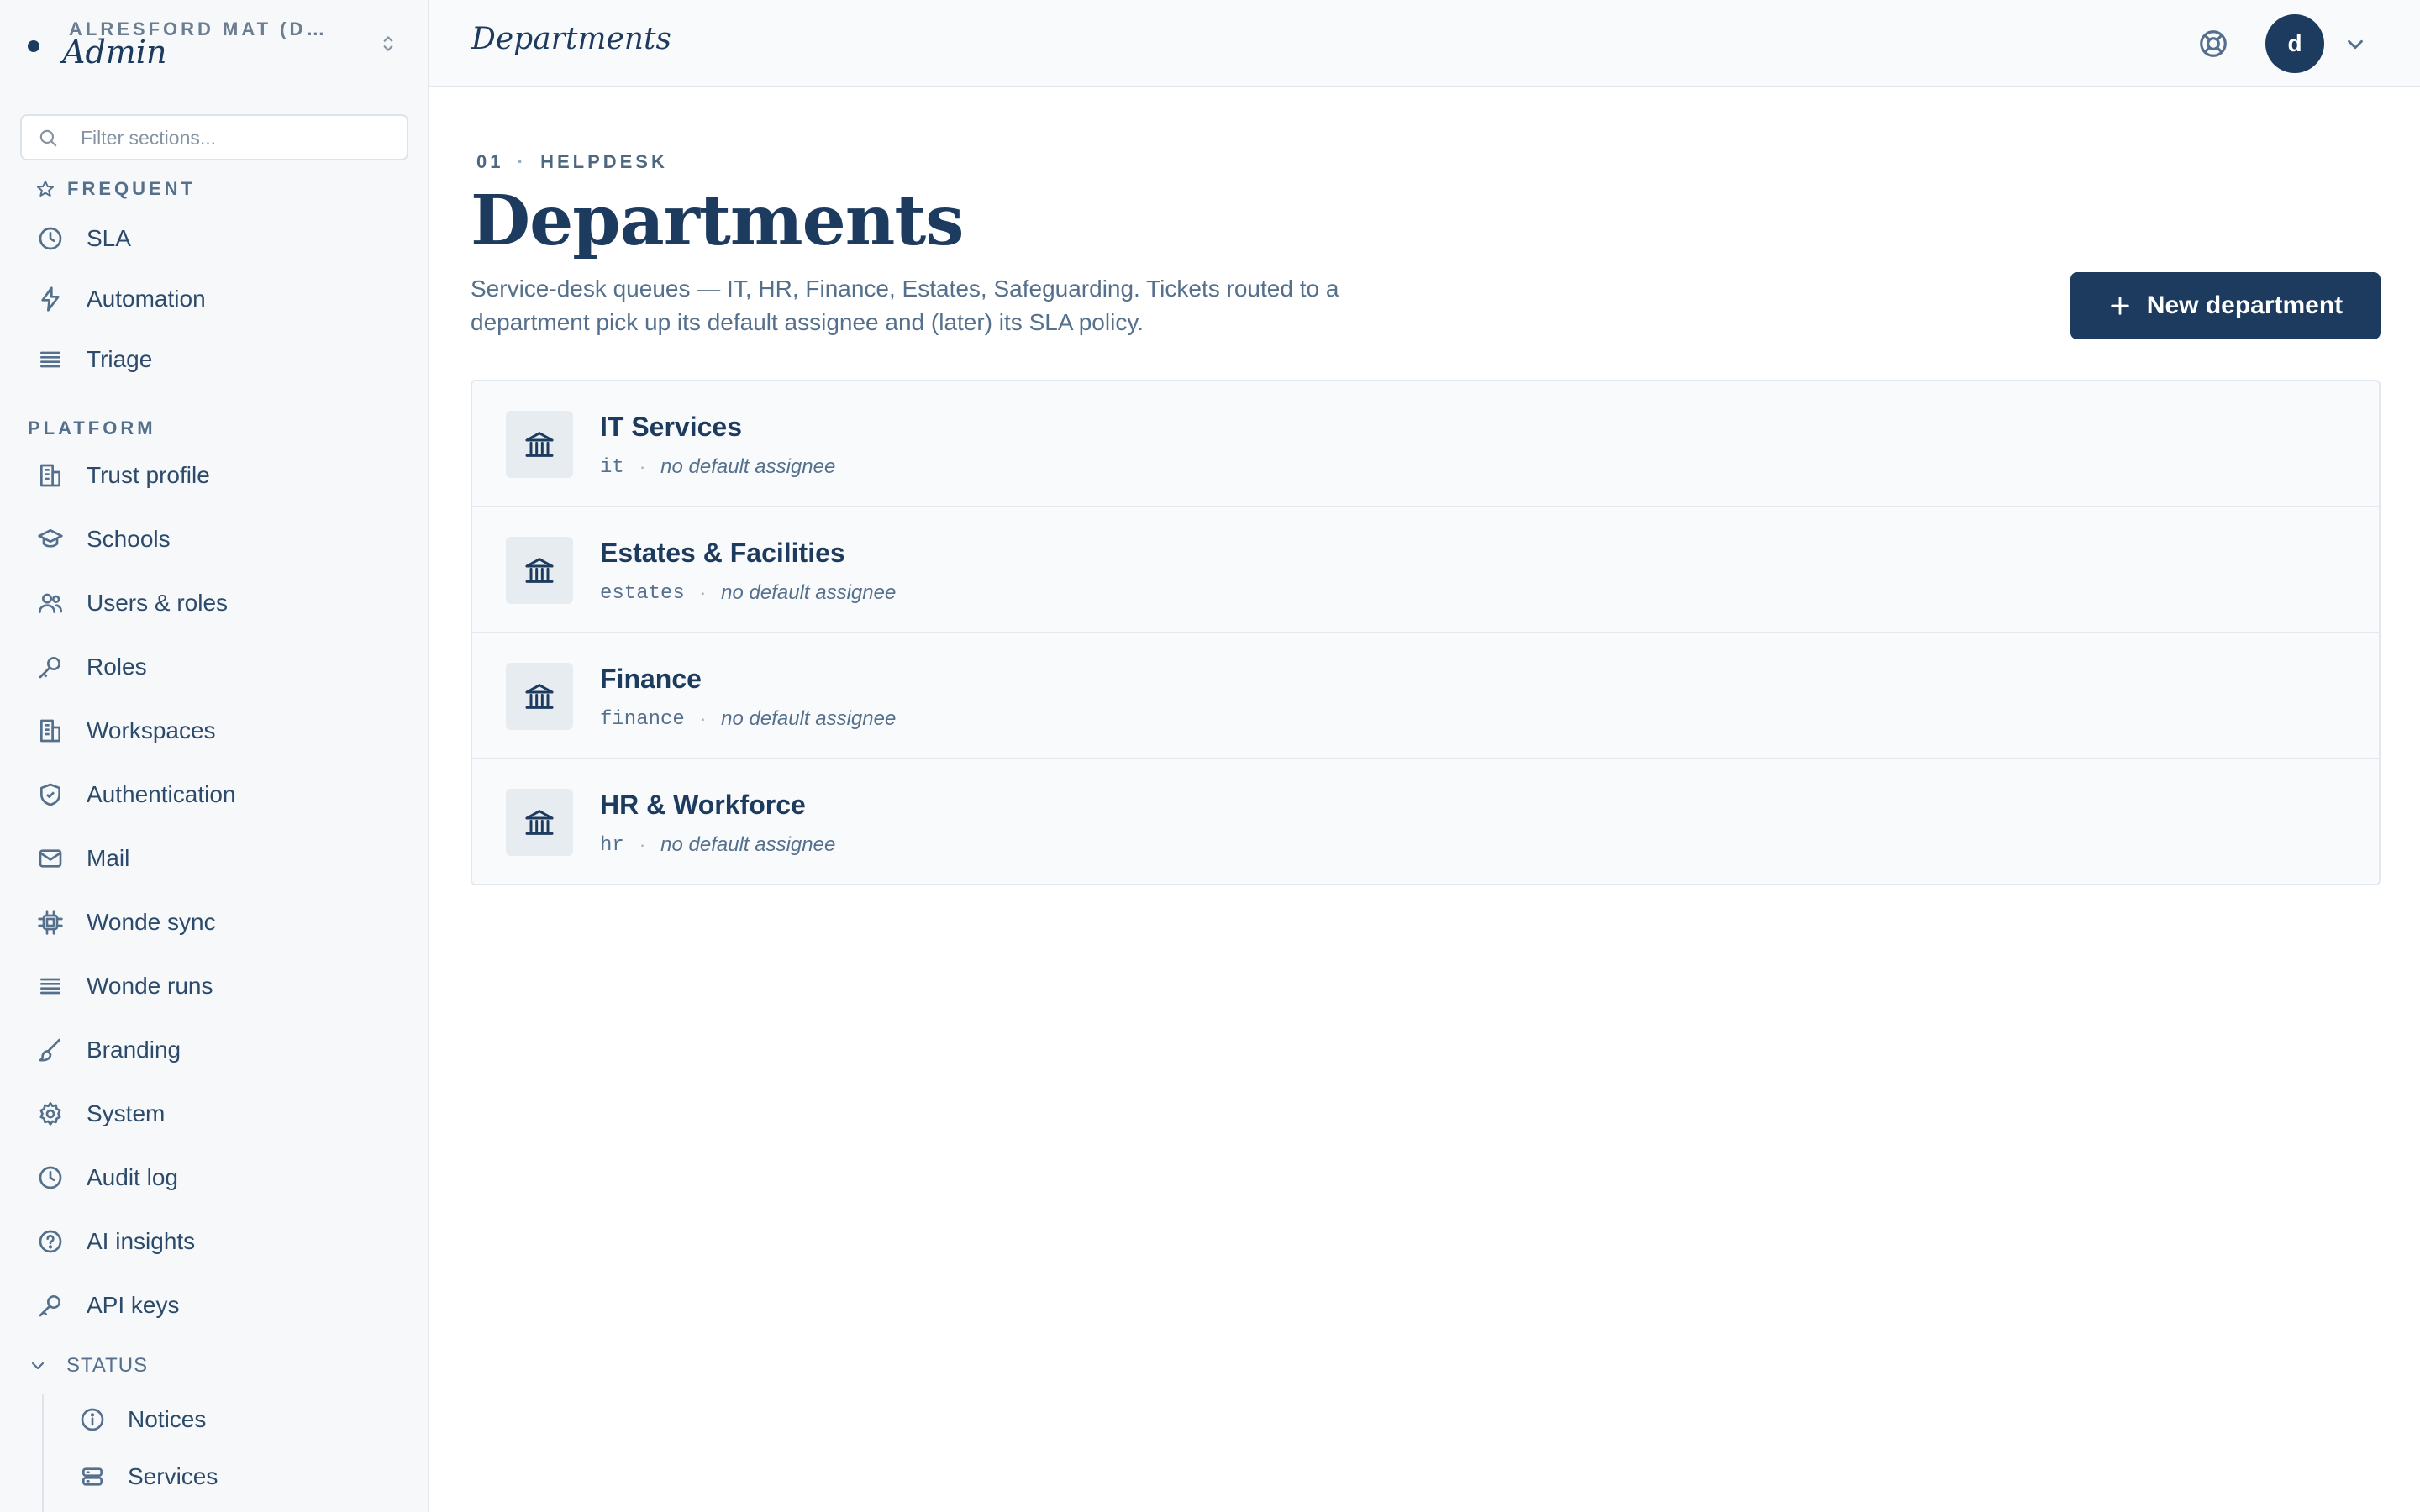 This screenshot has height=1512, width=2420. Describe the element at coordinates (214, 299) in the screenshot. I see `sidebar-item-automation: Automation` at that location.